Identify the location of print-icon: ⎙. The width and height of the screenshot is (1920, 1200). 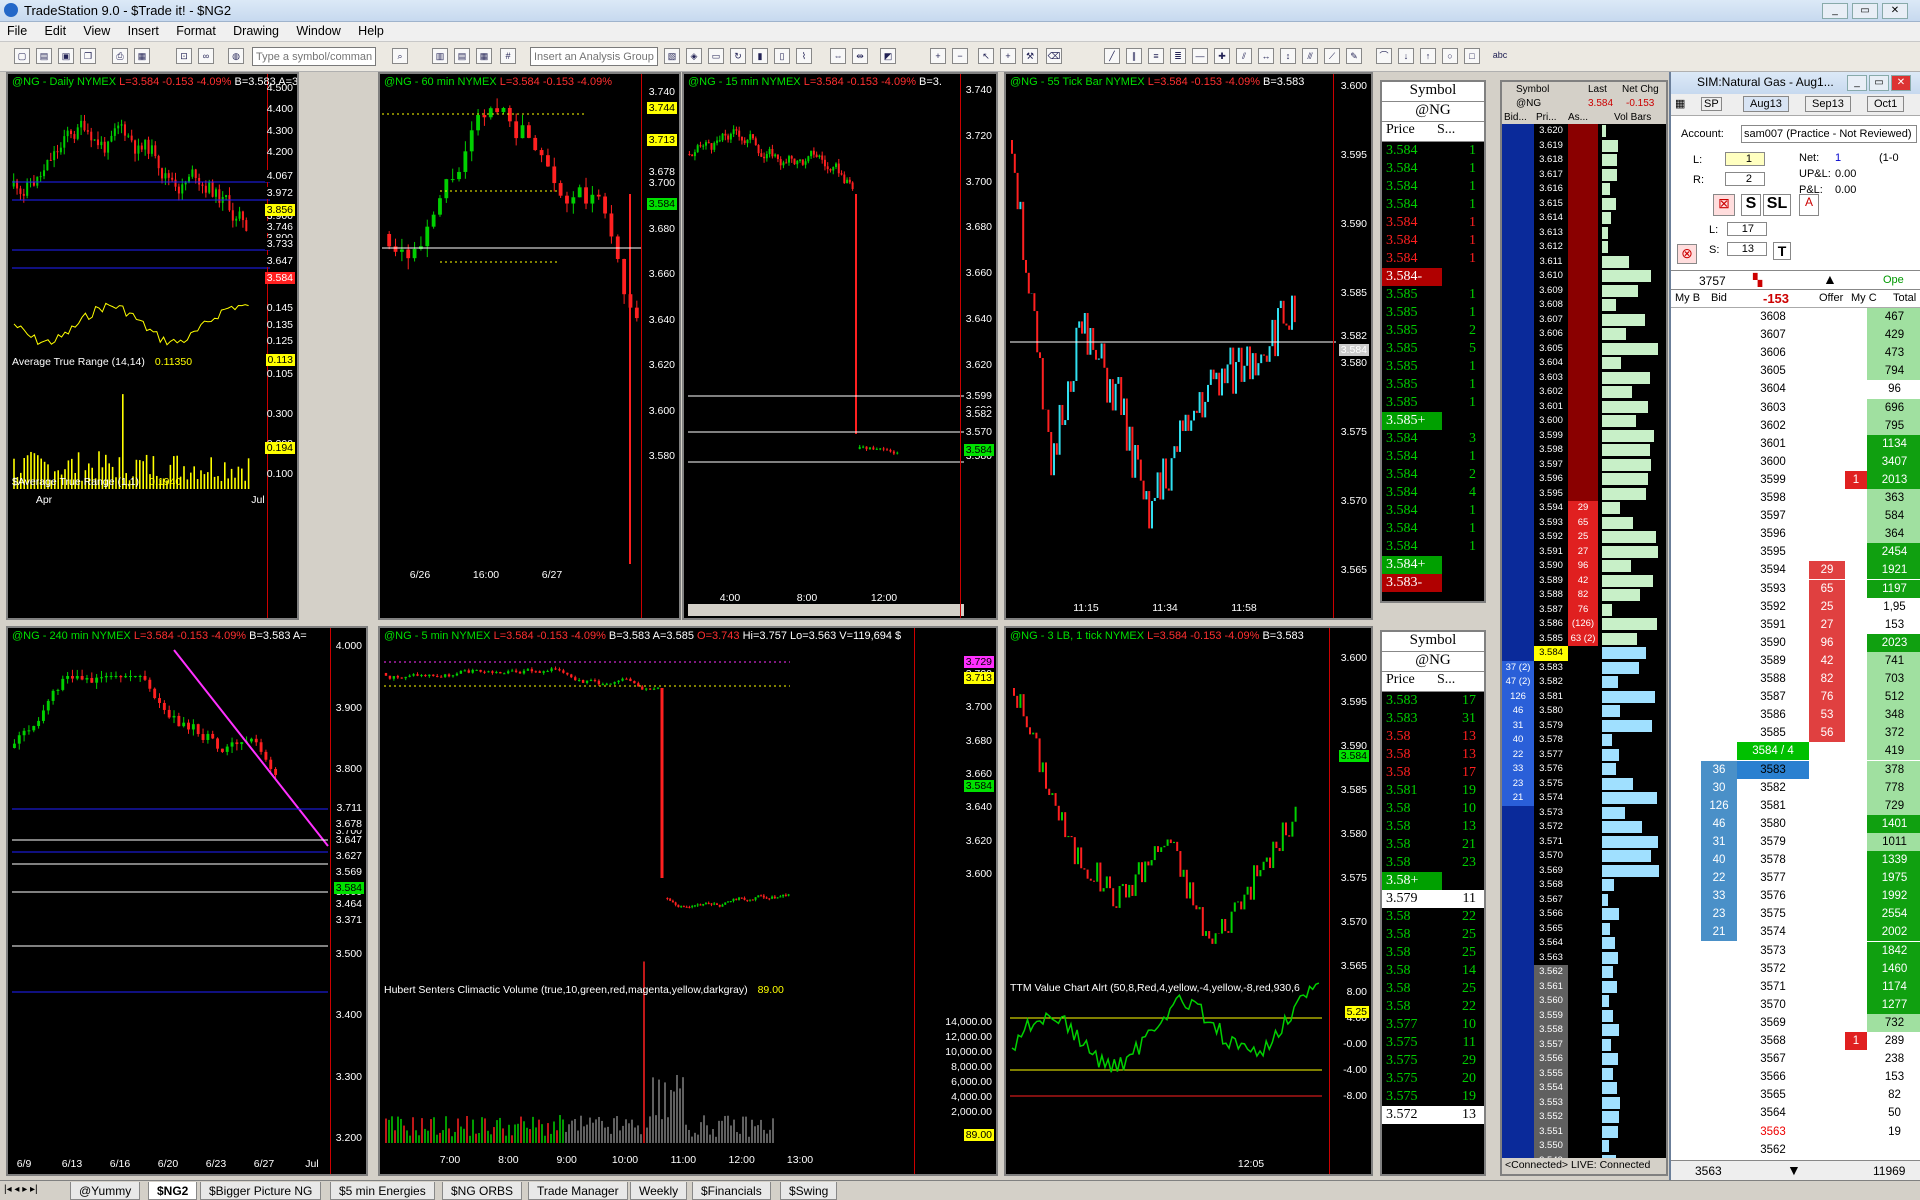
(120, 56).